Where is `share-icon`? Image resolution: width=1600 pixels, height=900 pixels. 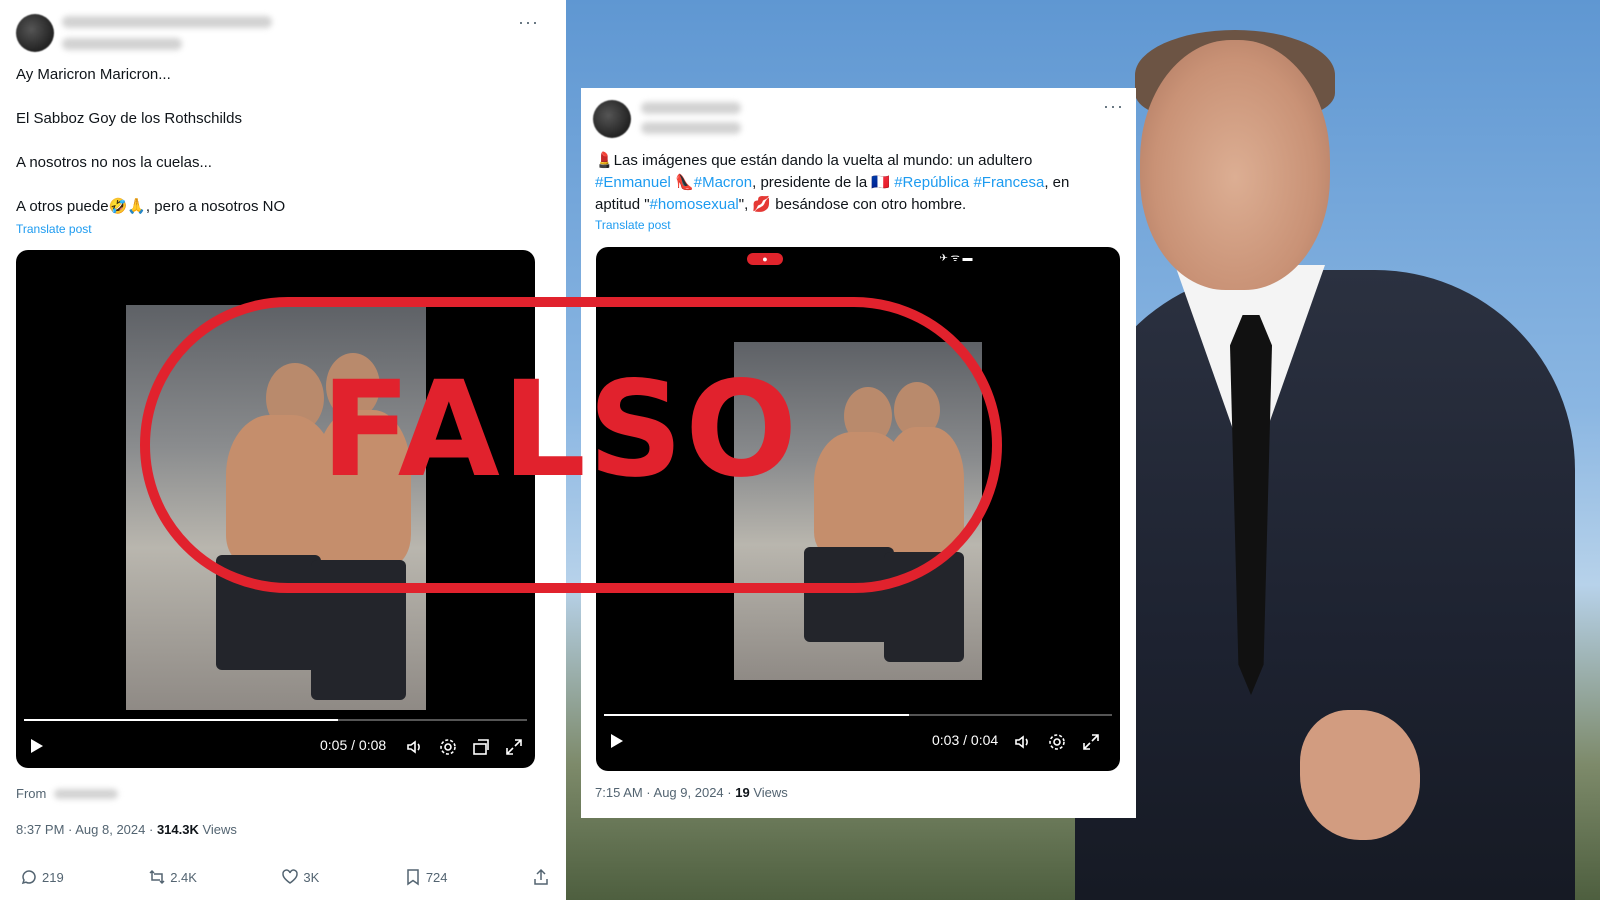 share-icon is located at coordinates (541, 876).